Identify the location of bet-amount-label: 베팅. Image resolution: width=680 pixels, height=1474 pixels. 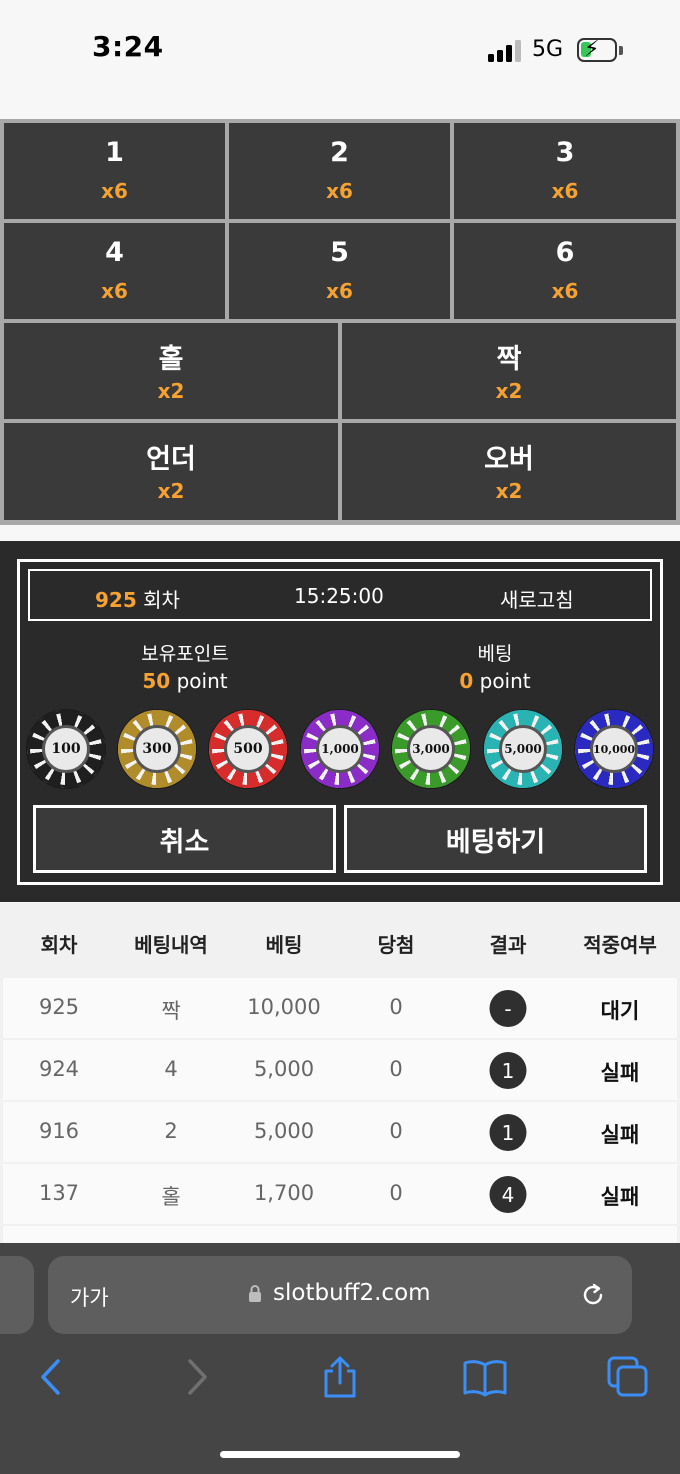
(495, 654).